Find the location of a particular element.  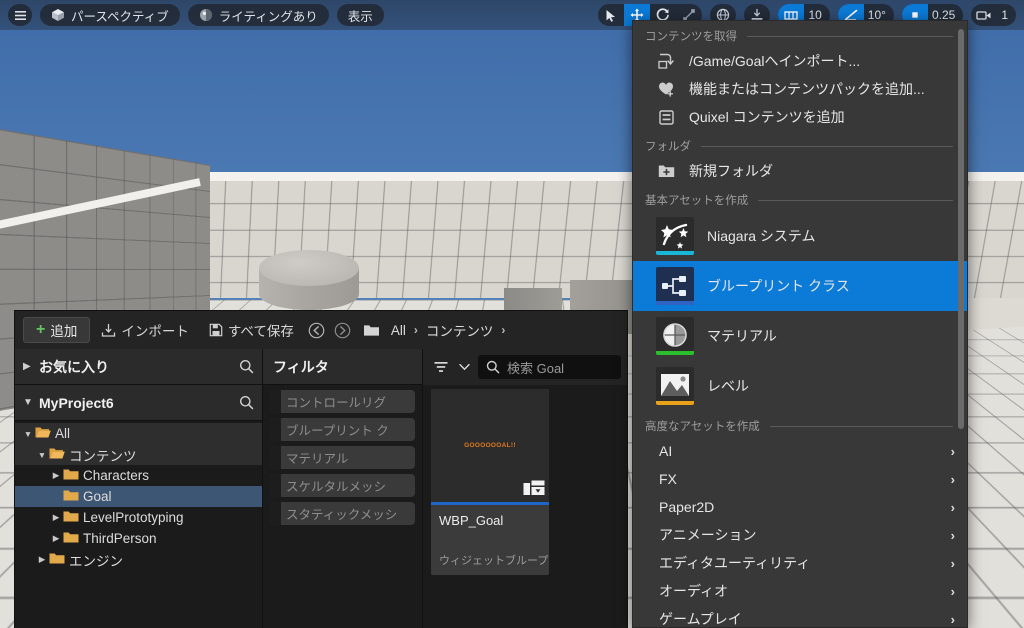

menu-item-AI: AI › is located at coordinates (800, 451).